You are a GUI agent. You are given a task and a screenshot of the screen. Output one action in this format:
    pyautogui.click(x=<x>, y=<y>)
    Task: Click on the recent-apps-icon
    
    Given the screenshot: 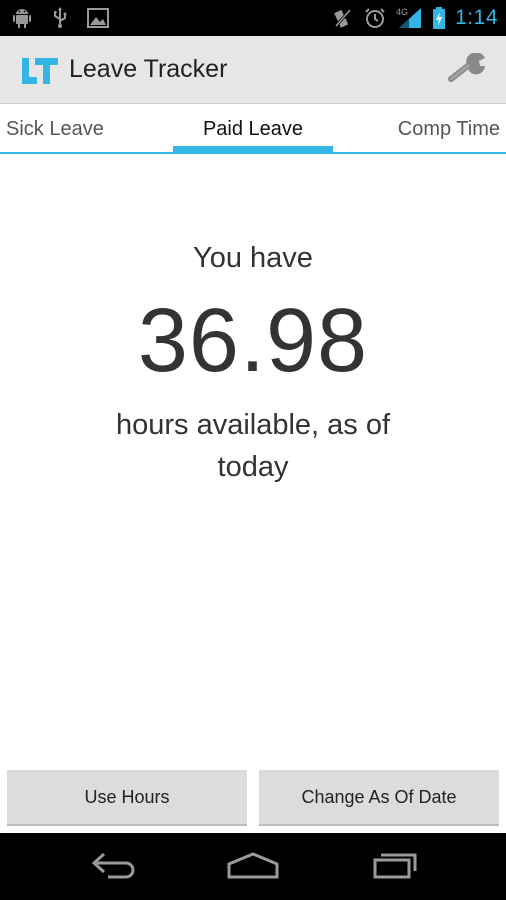 What is the action you would take?
    pyautogui.click(x=393, y=867)
    